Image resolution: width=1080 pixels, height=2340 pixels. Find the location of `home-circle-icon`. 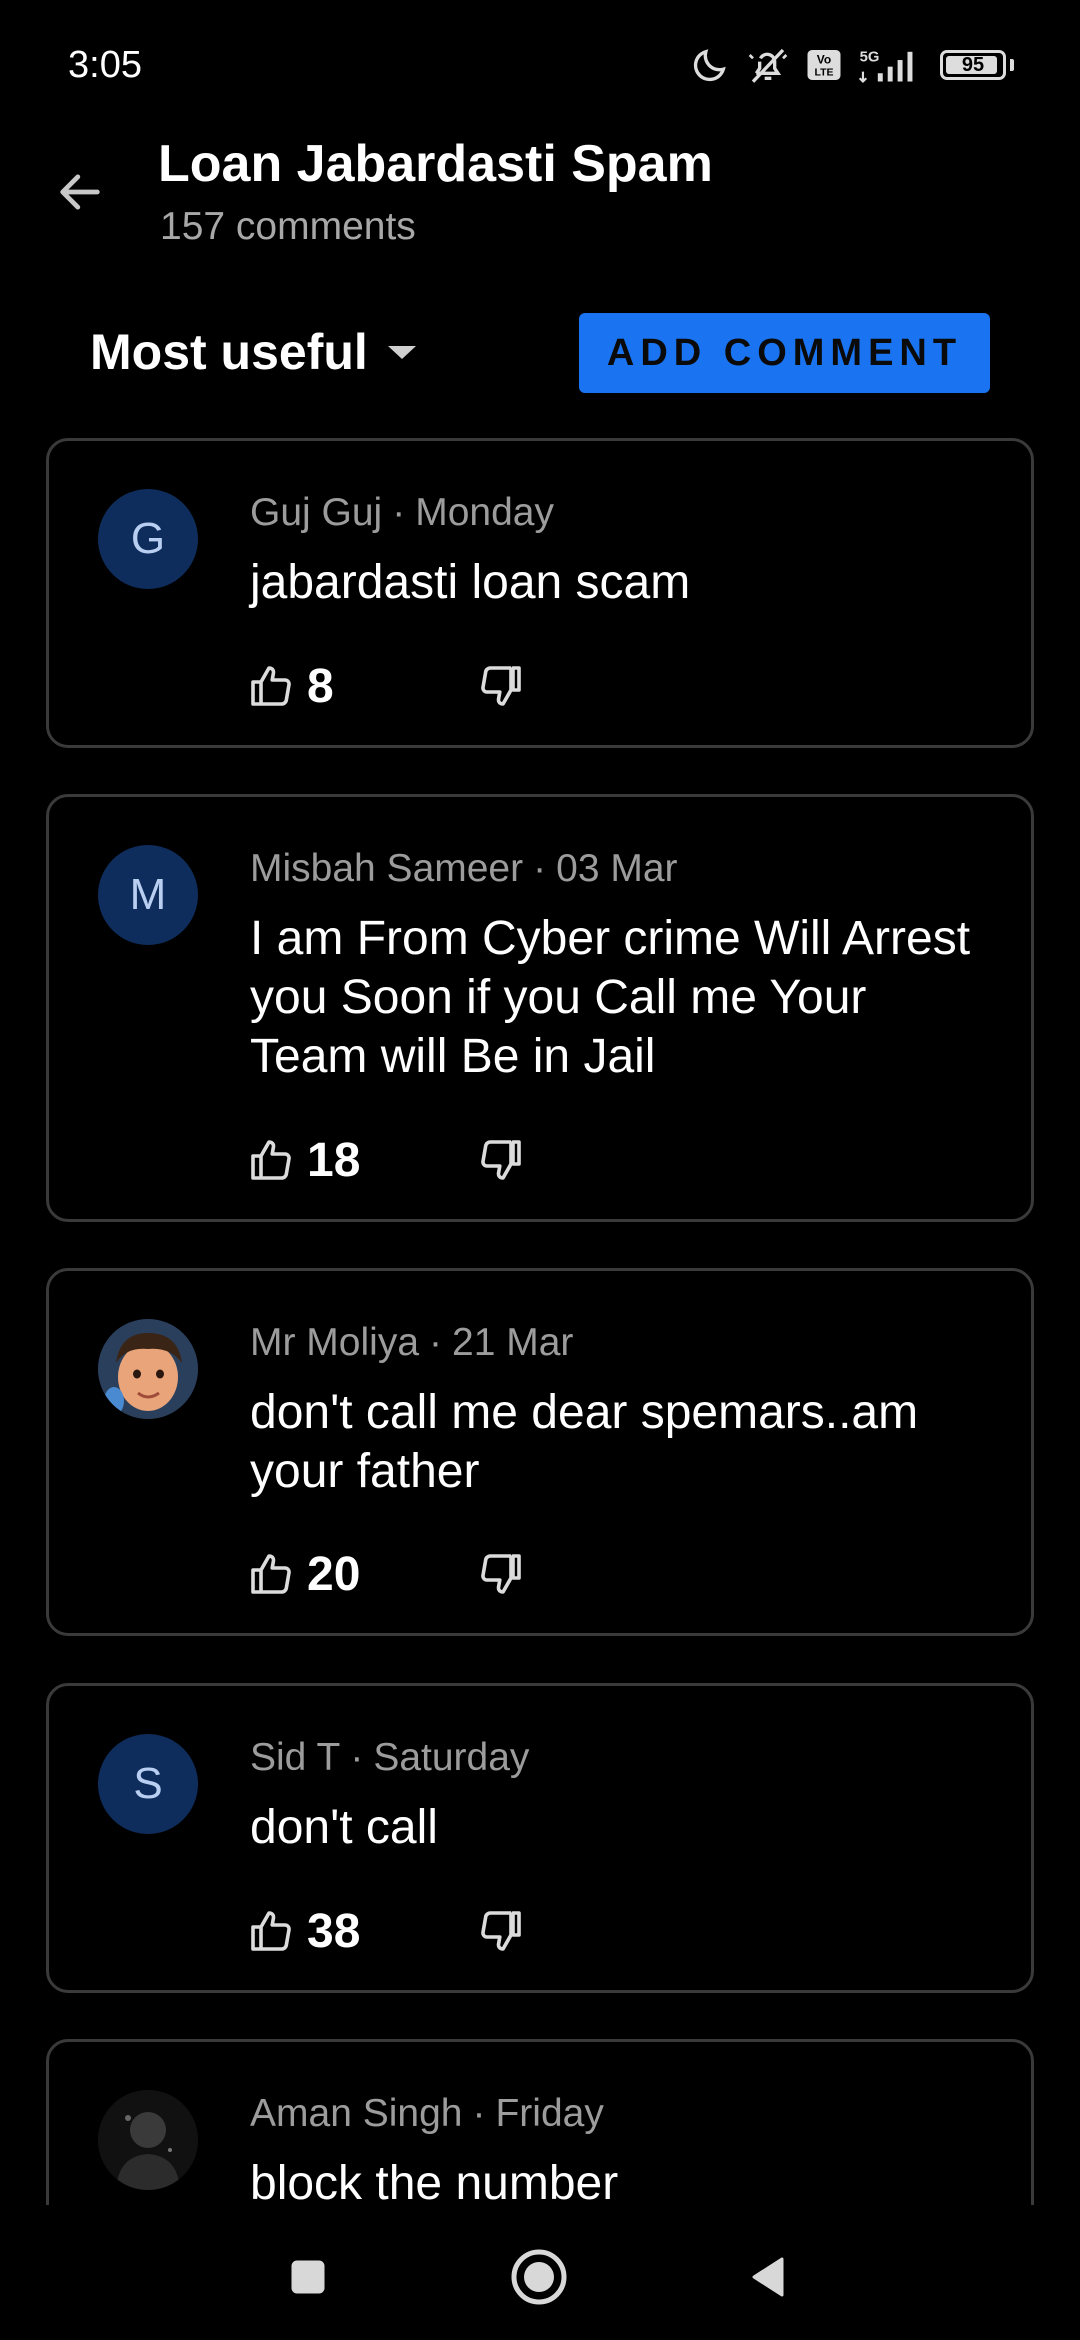

home-circle-icon is located at coordinates (539, 2277).